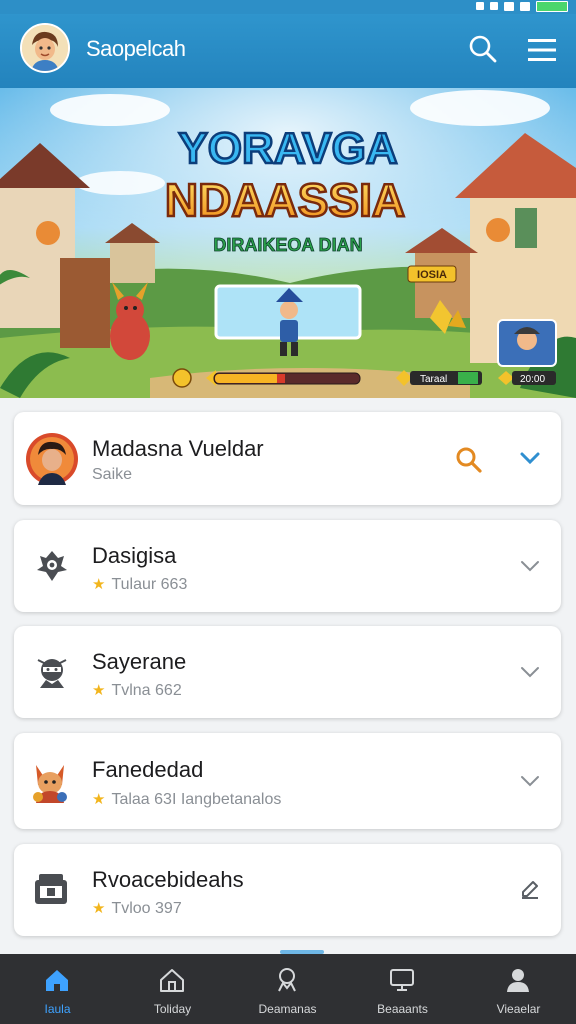 This screenshot has height=1024, width=576. What do you see at coordinates (287, 1009) in the screenshot?
I see `nav-label: Deamanas` at bounding box center [287, 1009].